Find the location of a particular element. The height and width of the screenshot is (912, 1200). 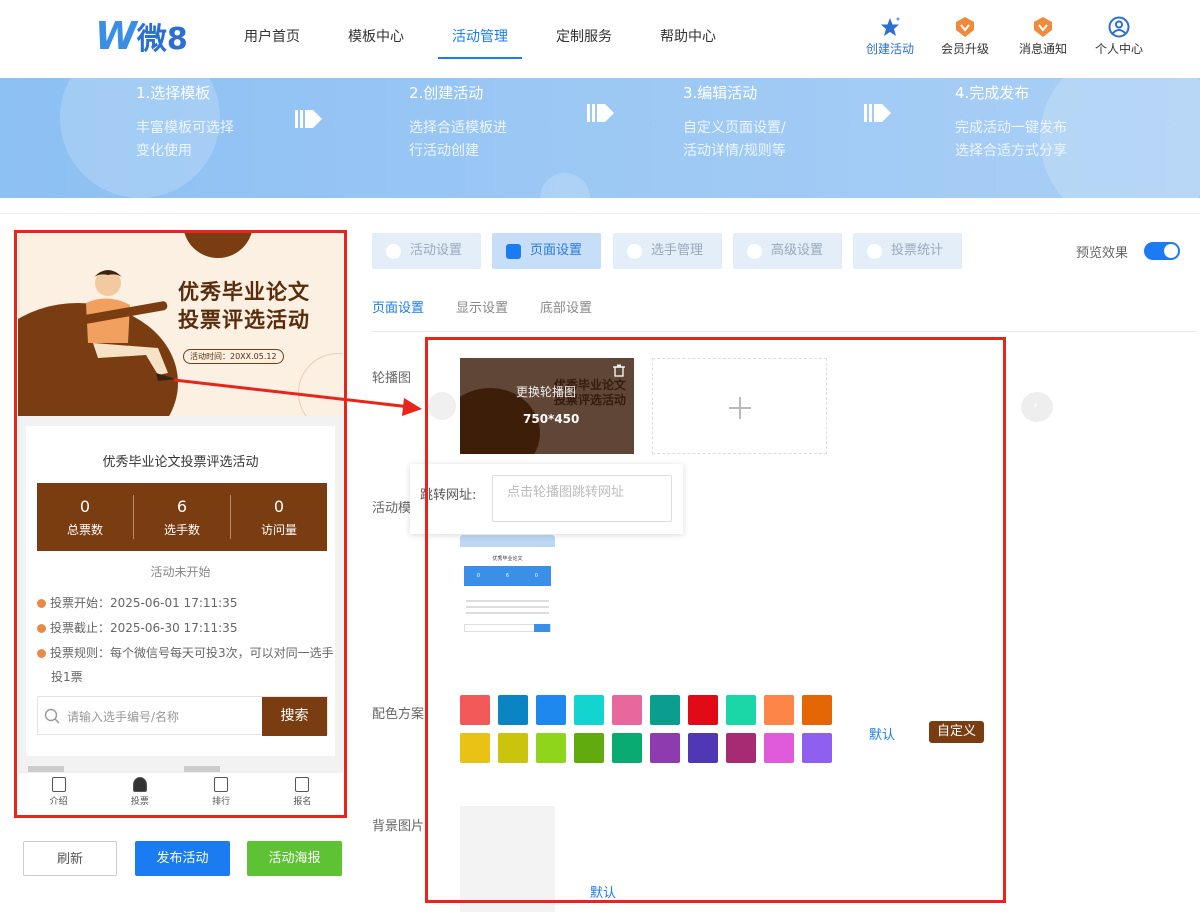

logo: W 微8 is located at coordinates (141, 36).